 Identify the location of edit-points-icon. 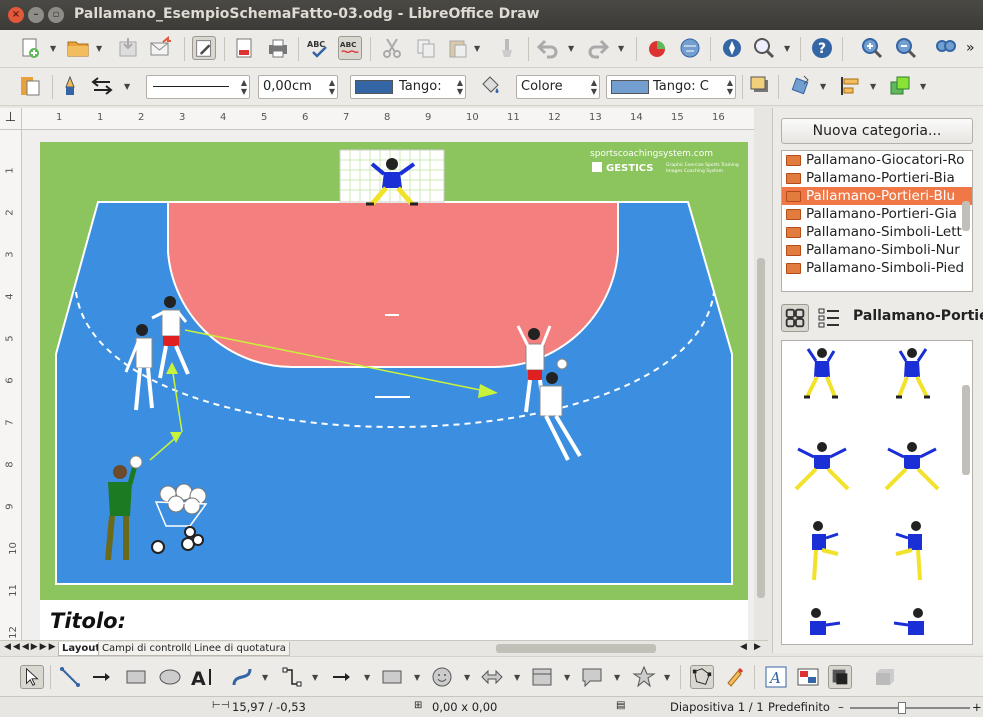
(702, 677).